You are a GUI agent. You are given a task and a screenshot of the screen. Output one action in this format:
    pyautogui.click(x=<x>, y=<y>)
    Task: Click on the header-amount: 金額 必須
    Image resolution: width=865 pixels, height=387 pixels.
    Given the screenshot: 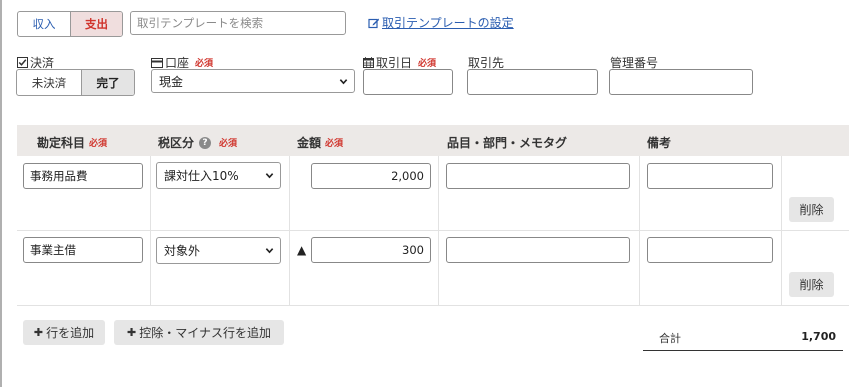 What is the action you would take?
    pyautogui.click(x=320, y=142)
    